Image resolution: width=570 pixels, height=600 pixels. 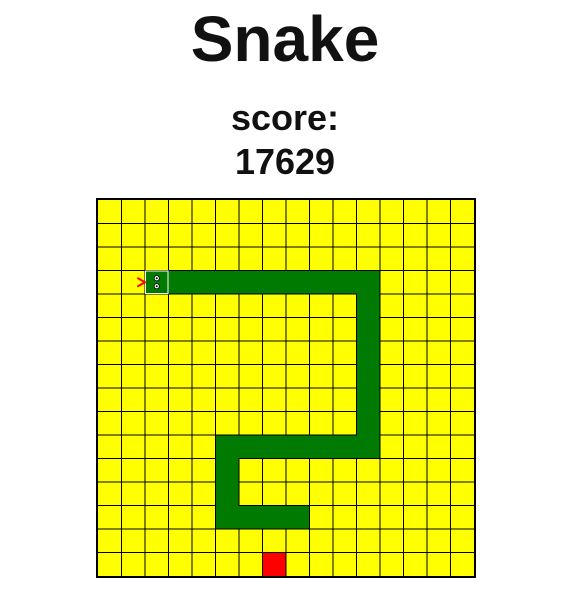 What do you see at coordinates (285, 117) in the screenshot?
I see `score-label: score:` at bounding box center [285, 117].